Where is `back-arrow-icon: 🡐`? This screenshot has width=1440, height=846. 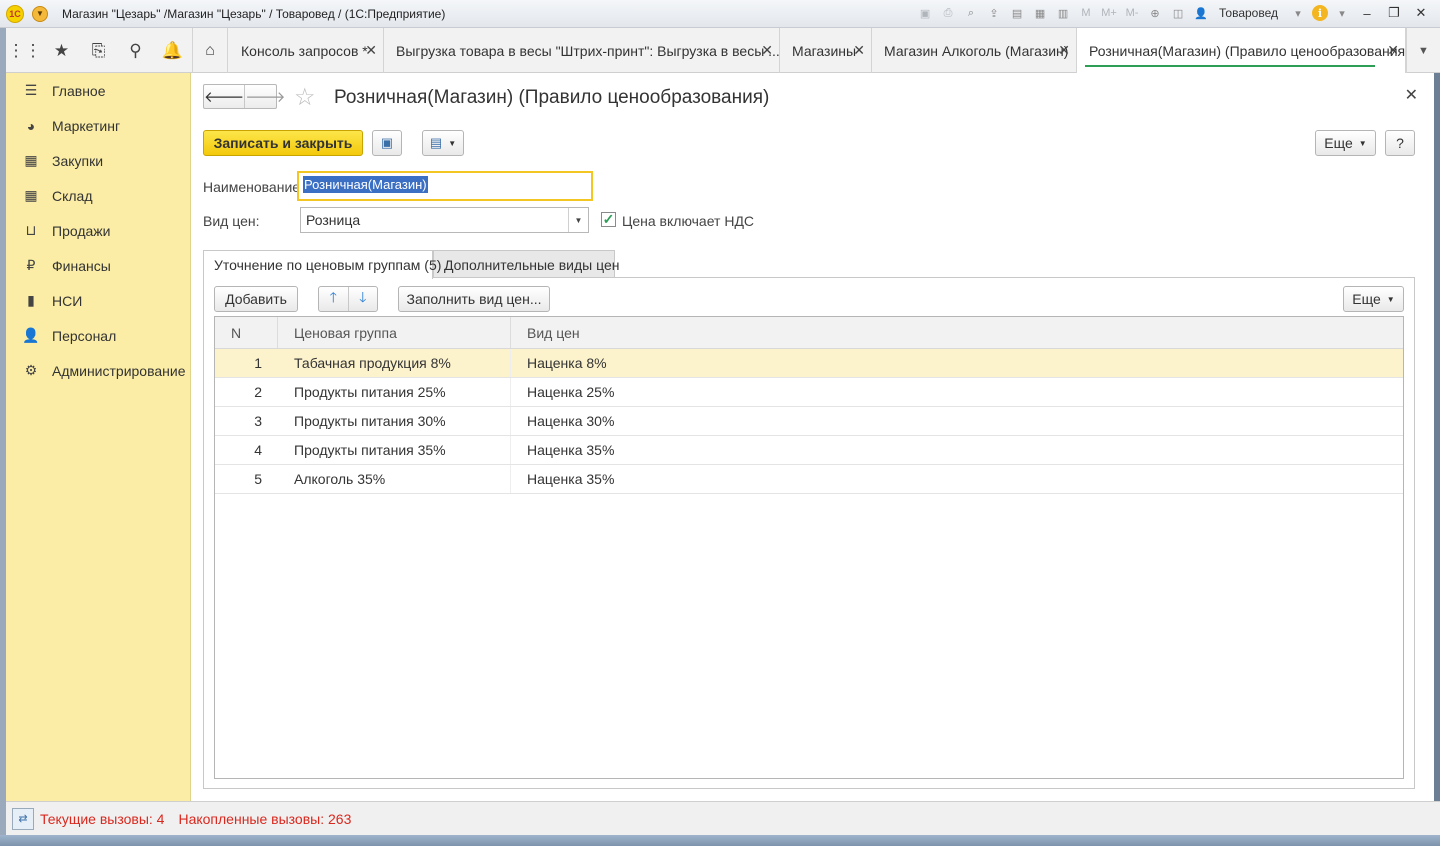
back-arrow-icon: 🡐 is located at coordinates (224, 96).